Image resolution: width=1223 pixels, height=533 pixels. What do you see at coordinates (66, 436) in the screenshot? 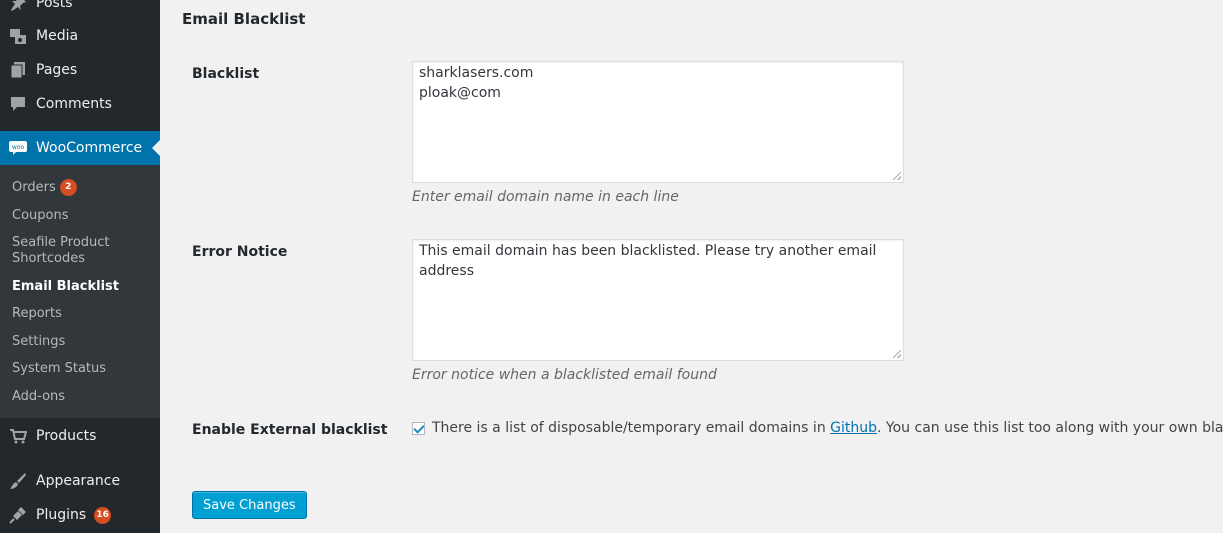
I see `menu-label: Products` at bounding box center [66, 436].